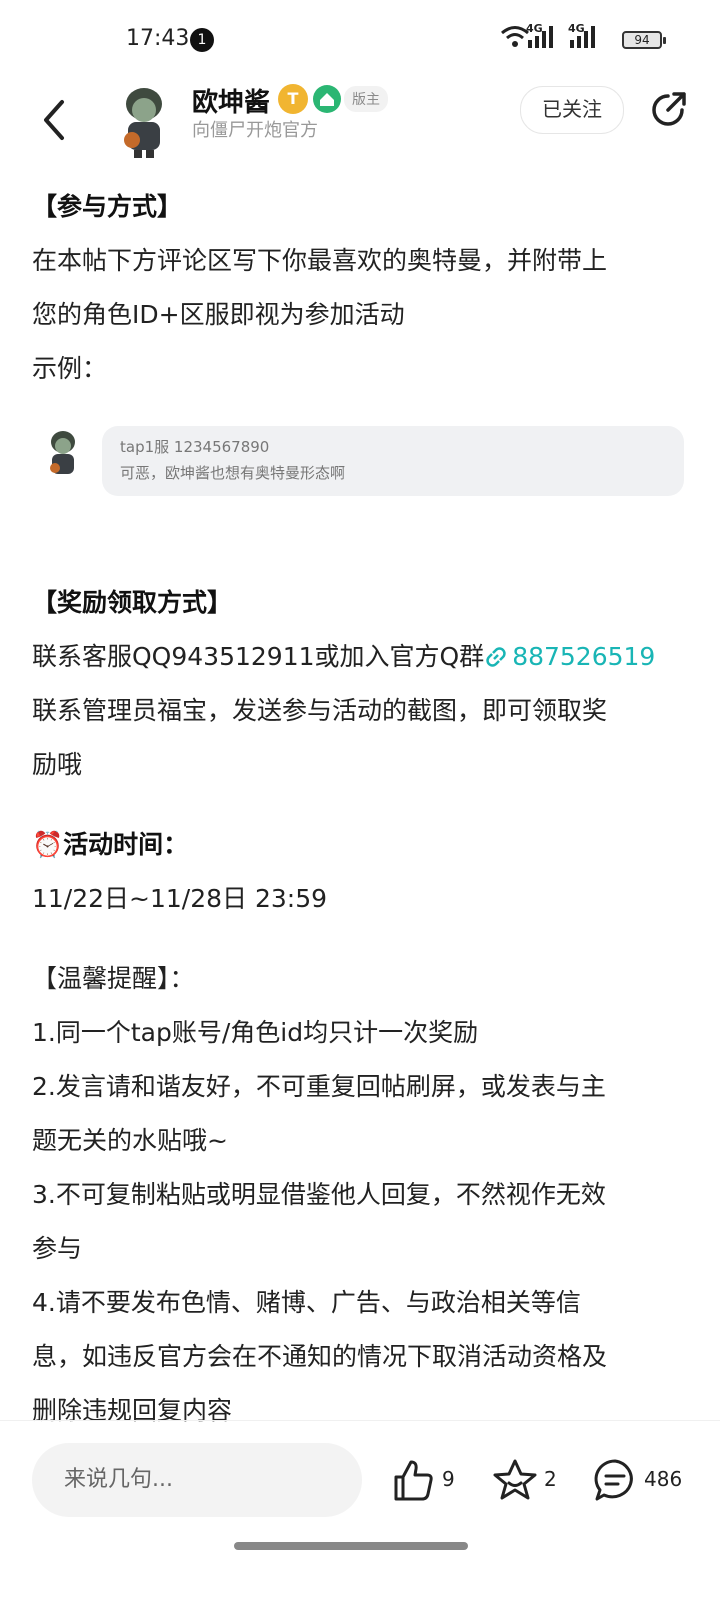 The image size is (720, 1609). I want to click on signal-icon-1: 4G, so click(541, 38).